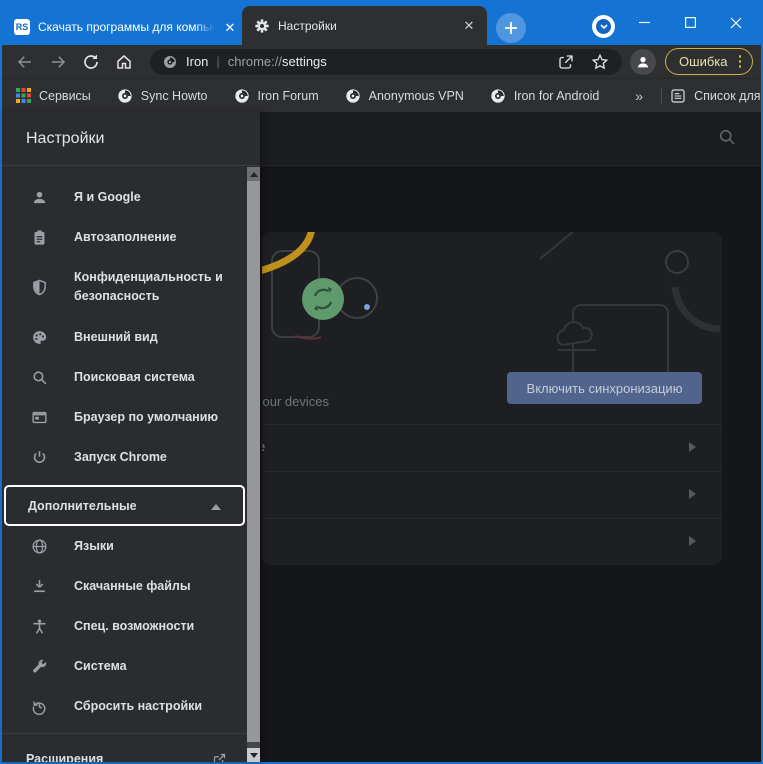 The height and width of the screenshot is (764, 763). Describe the element at coordinates (39, 546) in the screenshot. I see `globe-icon` at that location.